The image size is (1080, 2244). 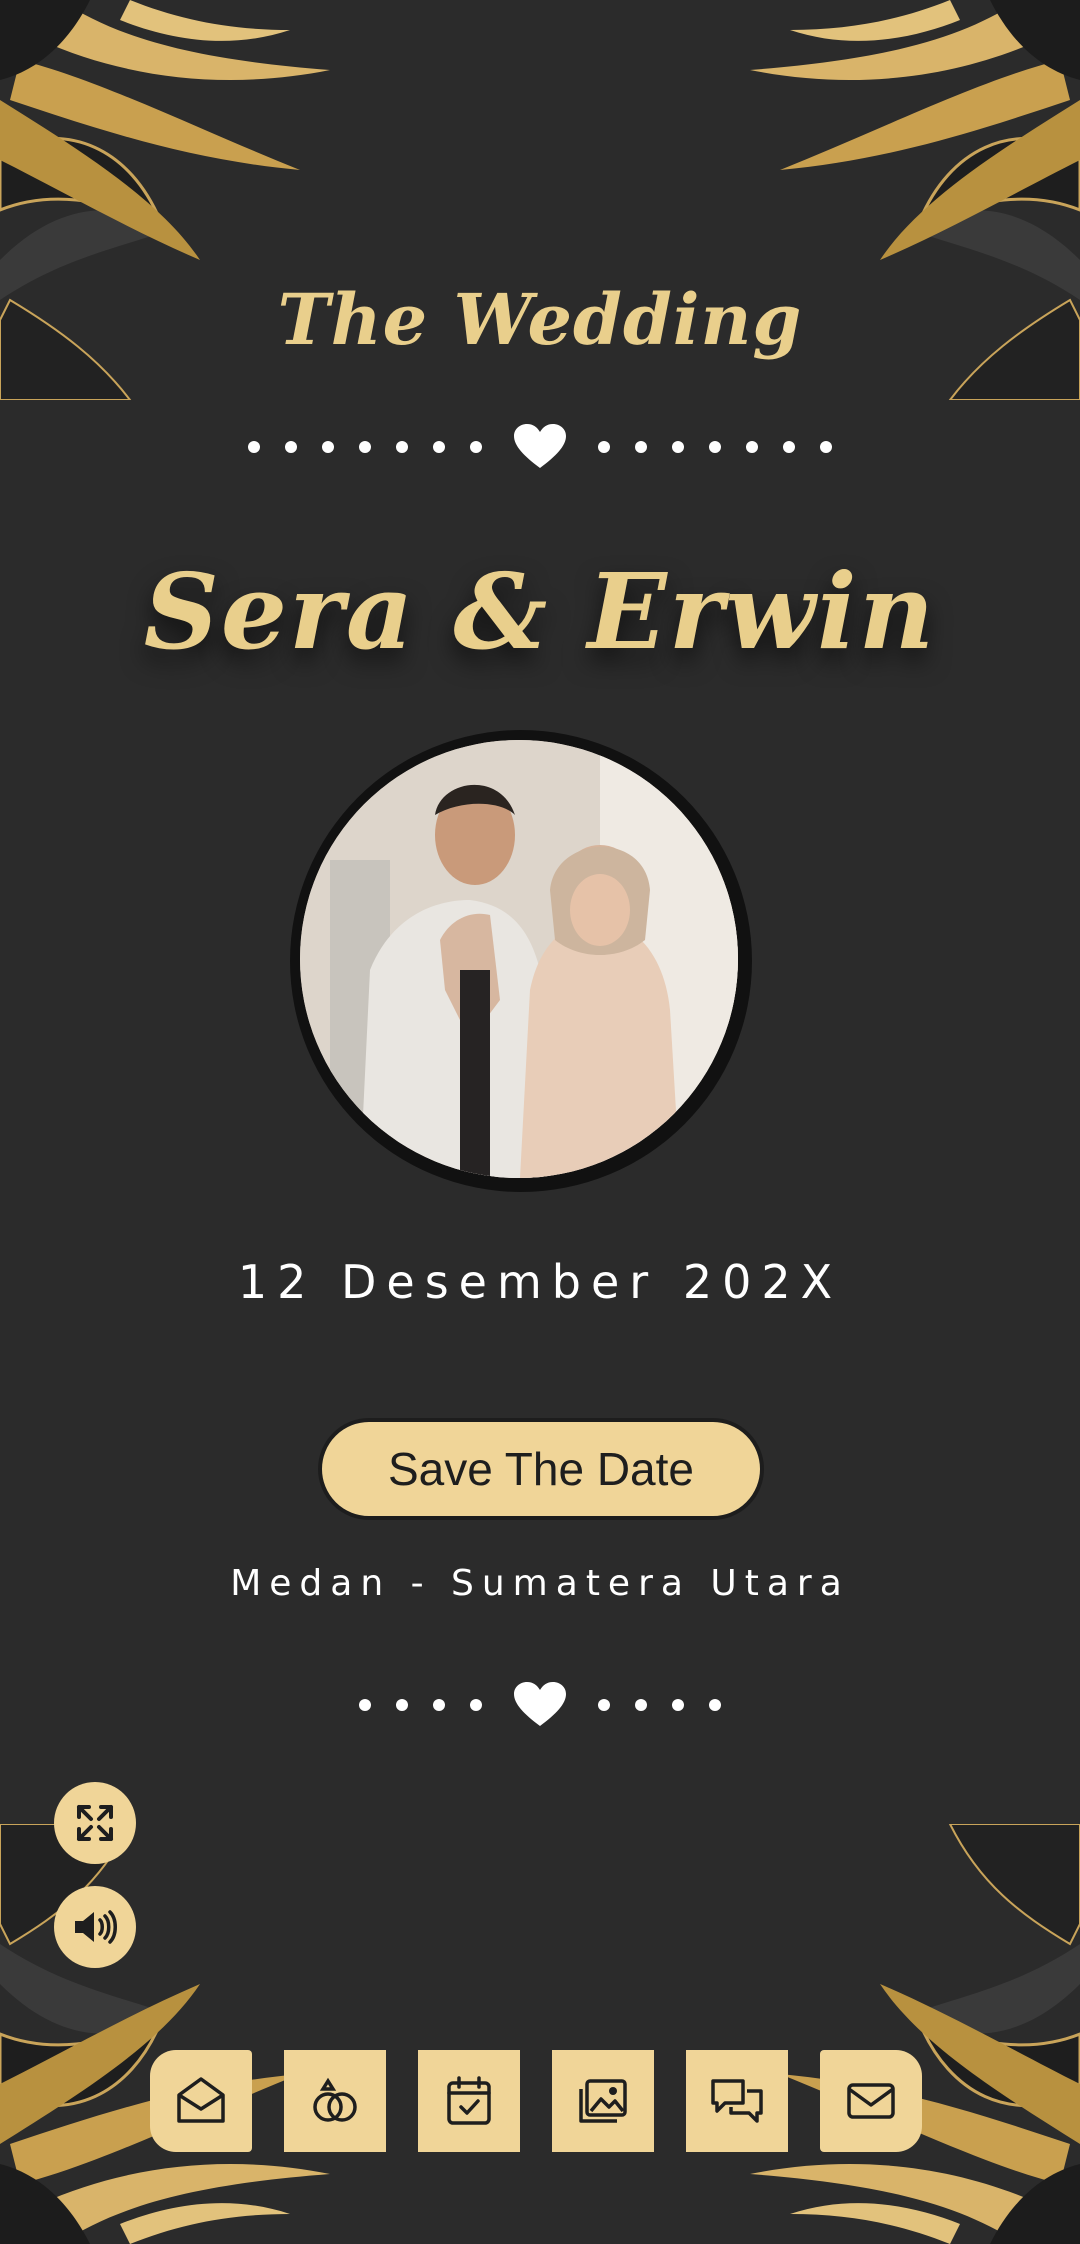 I want to click on couple-names: Sera & Erwin, so click(x=540, y=611).